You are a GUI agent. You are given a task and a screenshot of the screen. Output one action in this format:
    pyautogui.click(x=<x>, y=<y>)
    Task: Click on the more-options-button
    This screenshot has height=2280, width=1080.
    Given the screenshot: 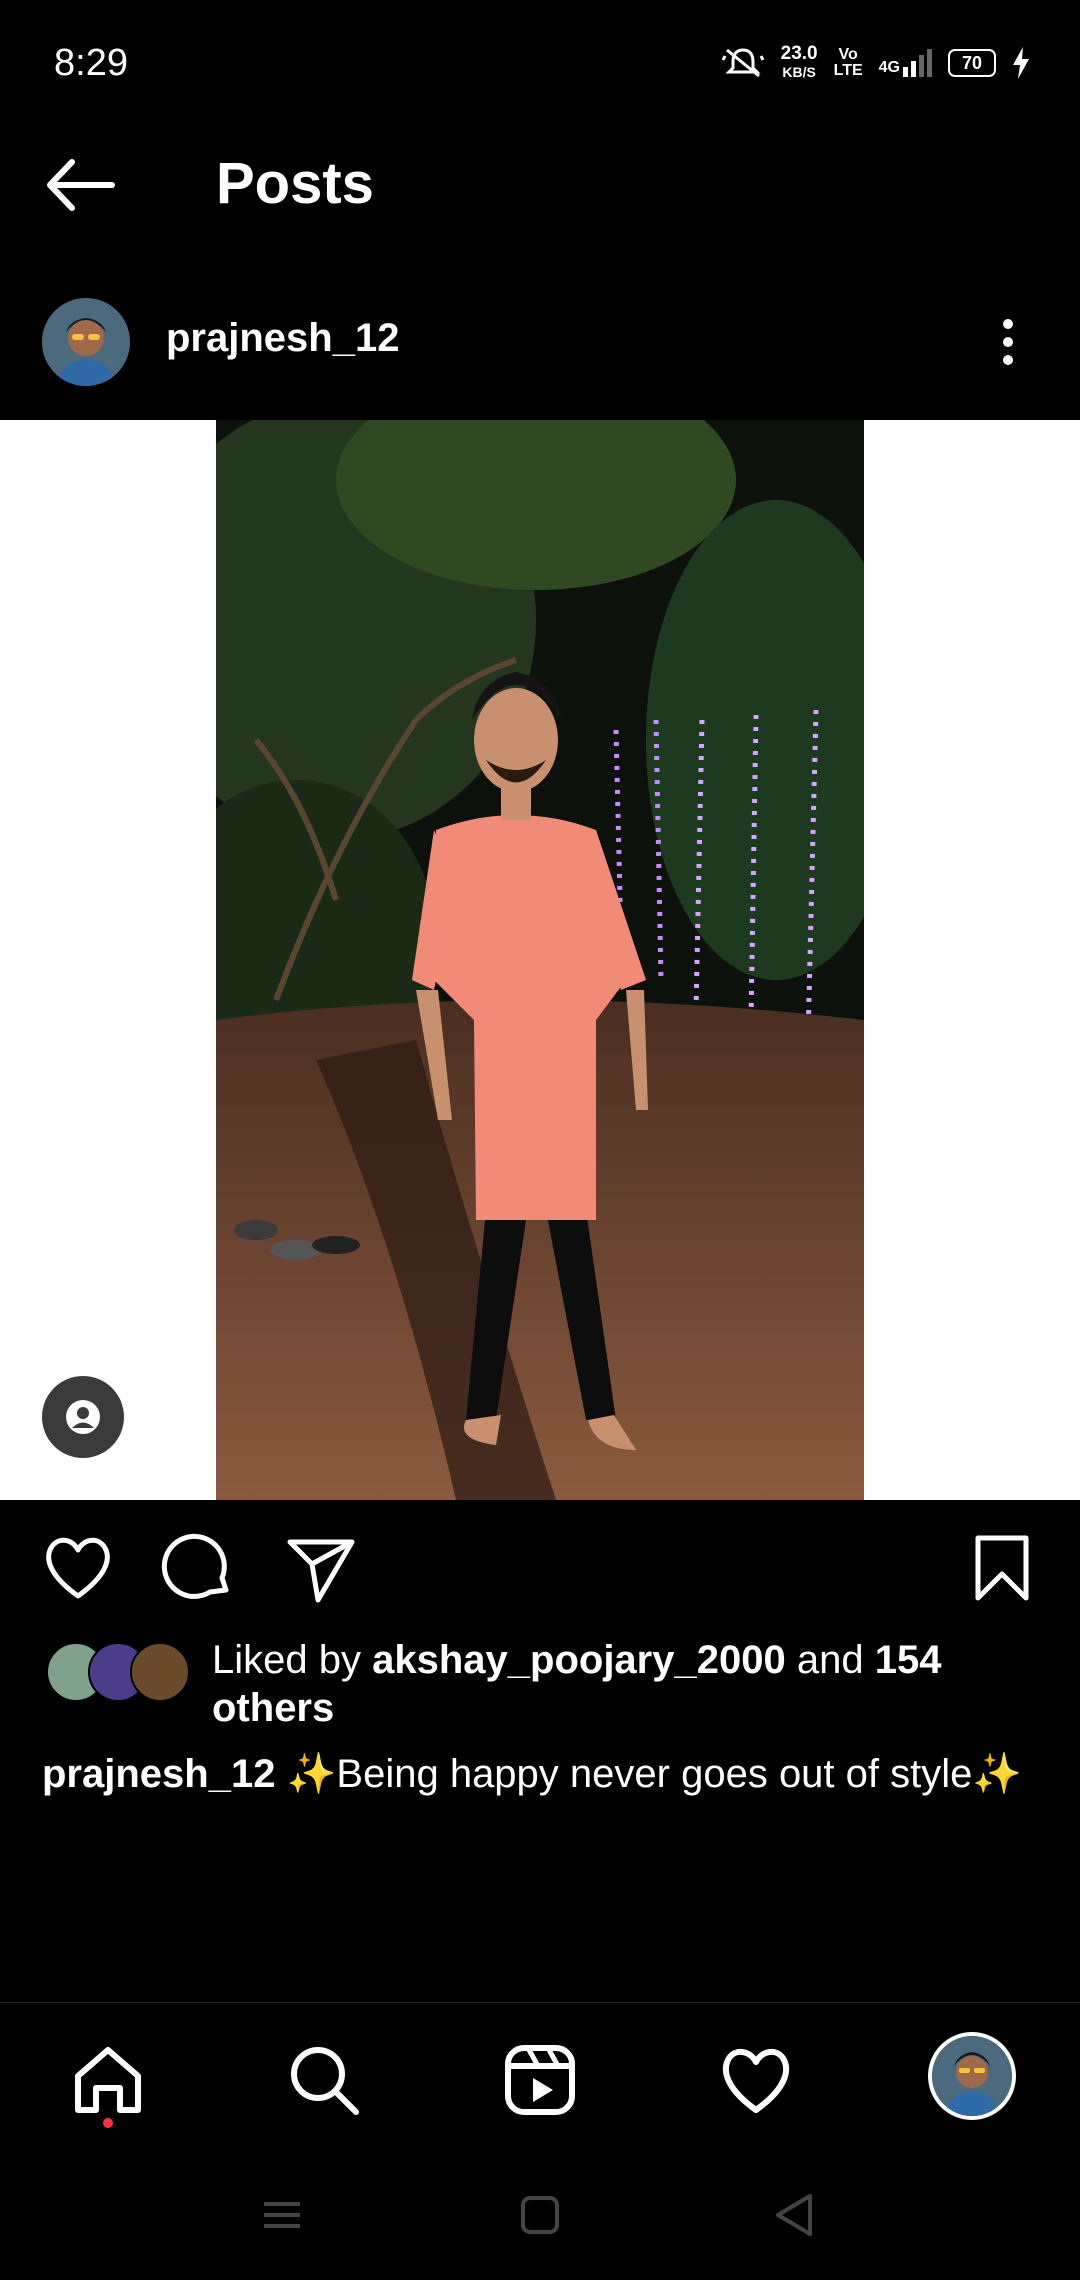 What is the action you would take?
    pyautogui.click(x=1008, y=342)
    